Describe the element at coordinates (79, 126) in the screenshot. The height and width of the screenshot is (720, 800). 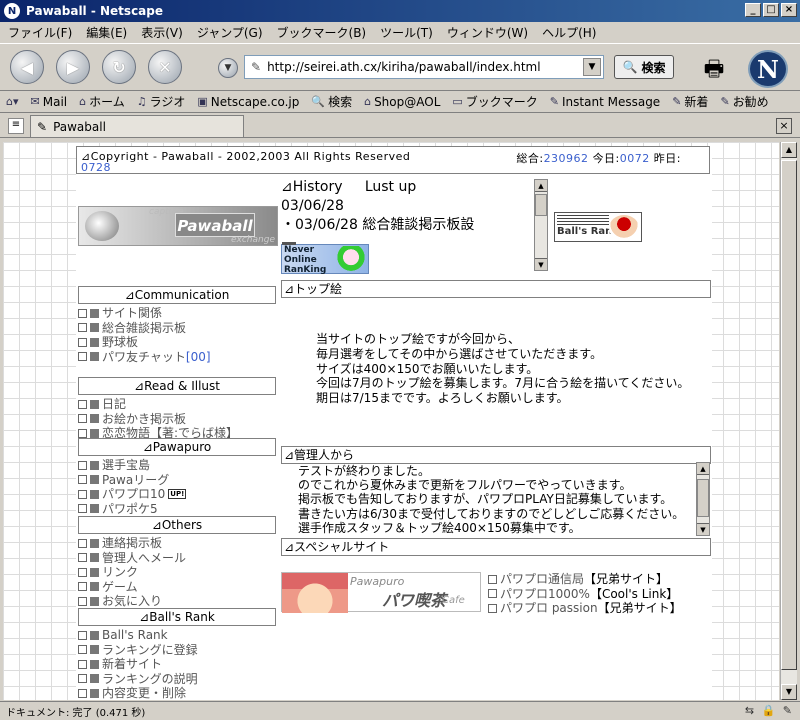
I see `tab-label: Pawaball` at that location.